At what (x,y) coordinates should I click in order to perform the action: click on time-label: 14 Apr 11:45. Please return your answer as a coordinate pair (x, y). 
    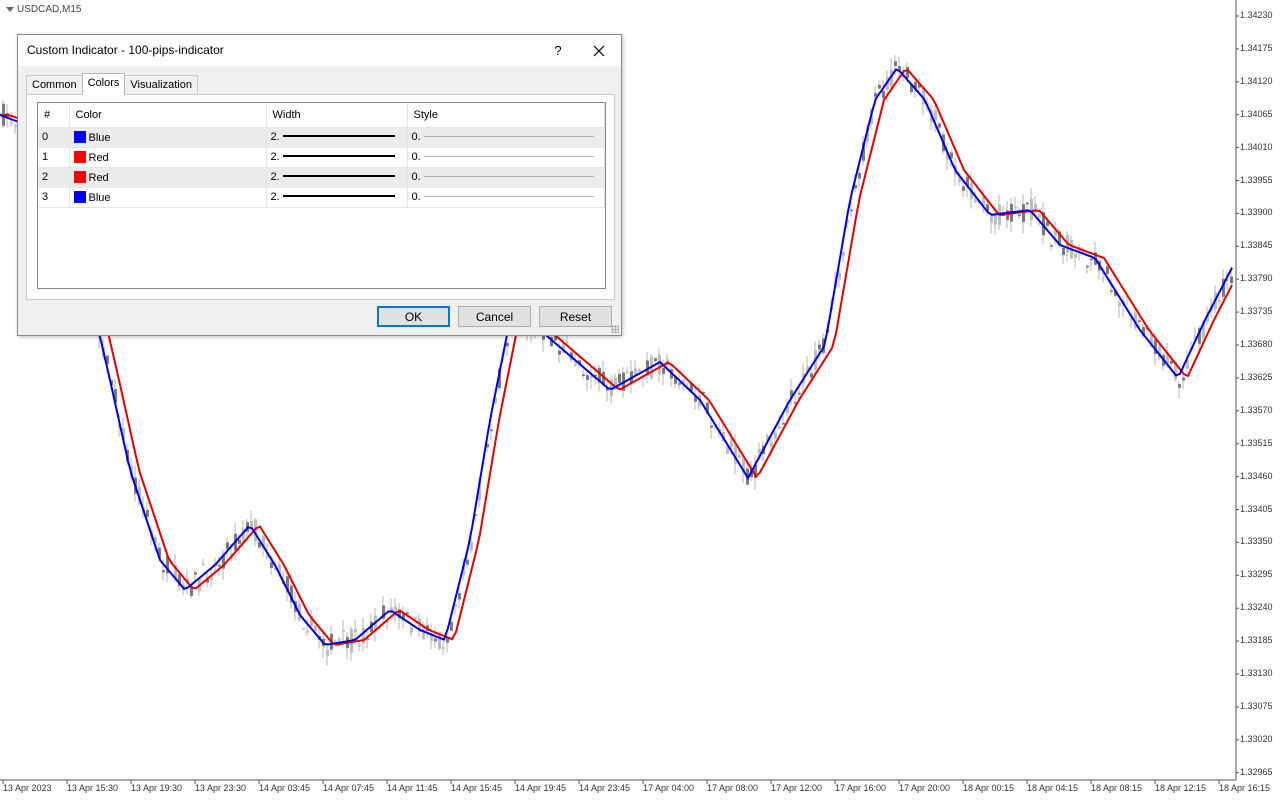
    Looking at the image, I should click on (412, 788).